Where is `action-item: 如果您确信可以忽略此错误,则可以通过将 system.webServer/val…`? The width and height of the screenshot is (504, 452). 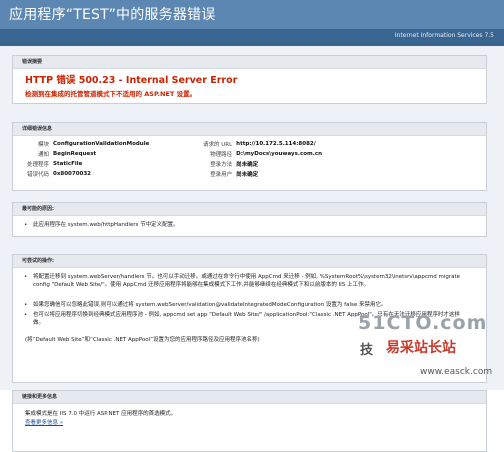
action-item: 如果您确信可以忽略此错误,则可以通过将 system.webServer/val… is located at coordinates (243, 305).